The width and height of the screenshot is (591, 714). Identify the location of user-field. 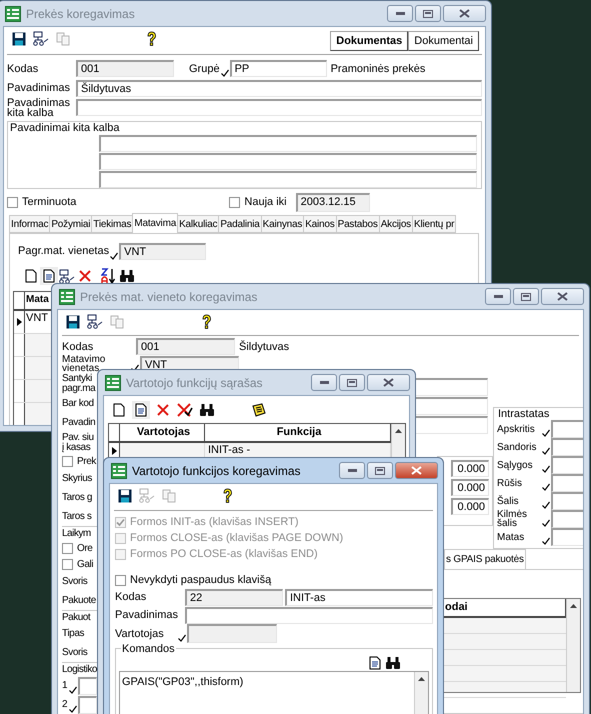
(232, 633).